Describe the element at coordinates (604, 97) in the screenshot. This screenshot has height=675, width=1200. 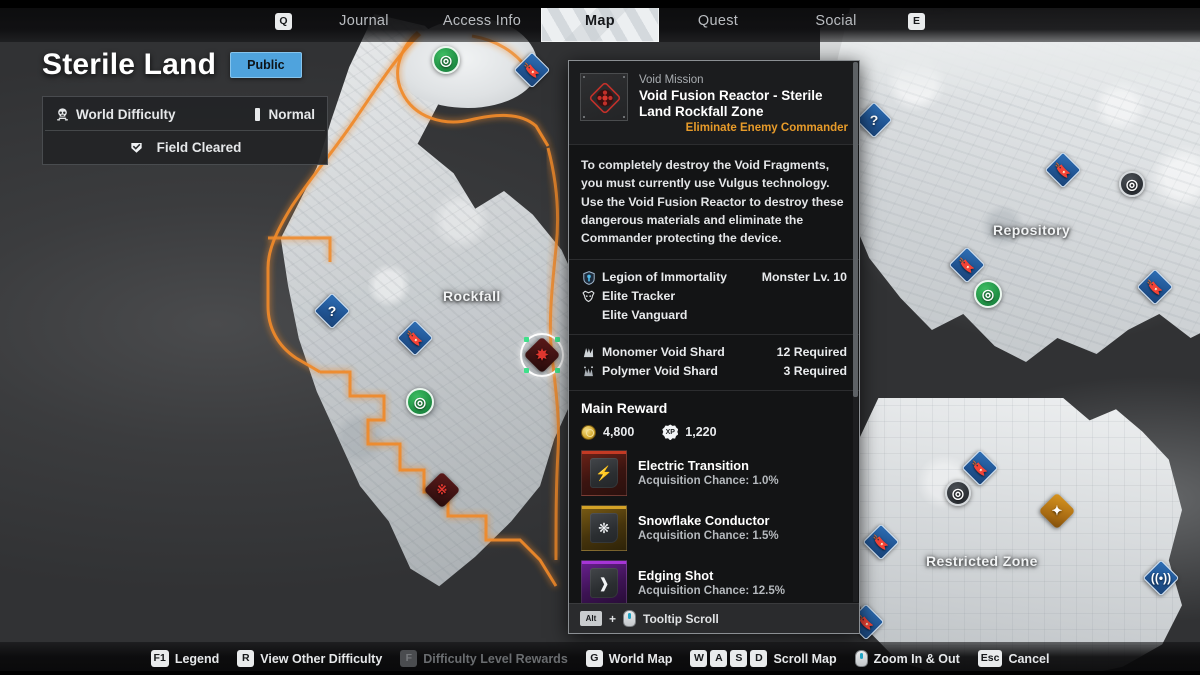
I see `void-reactor-icon` at that location.